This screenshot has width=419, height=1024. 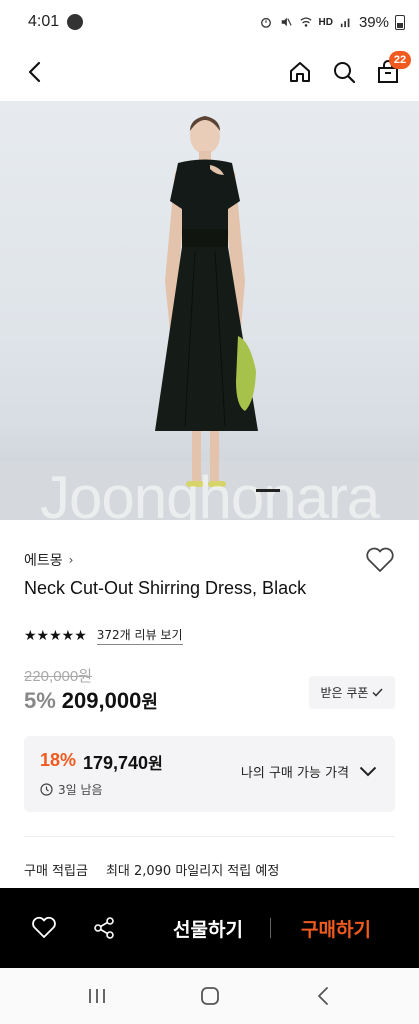 What do you see at coordinates (373, 22) in the screenshot?
I see `battery-percent: 39%` at bounding box center [373, 22].